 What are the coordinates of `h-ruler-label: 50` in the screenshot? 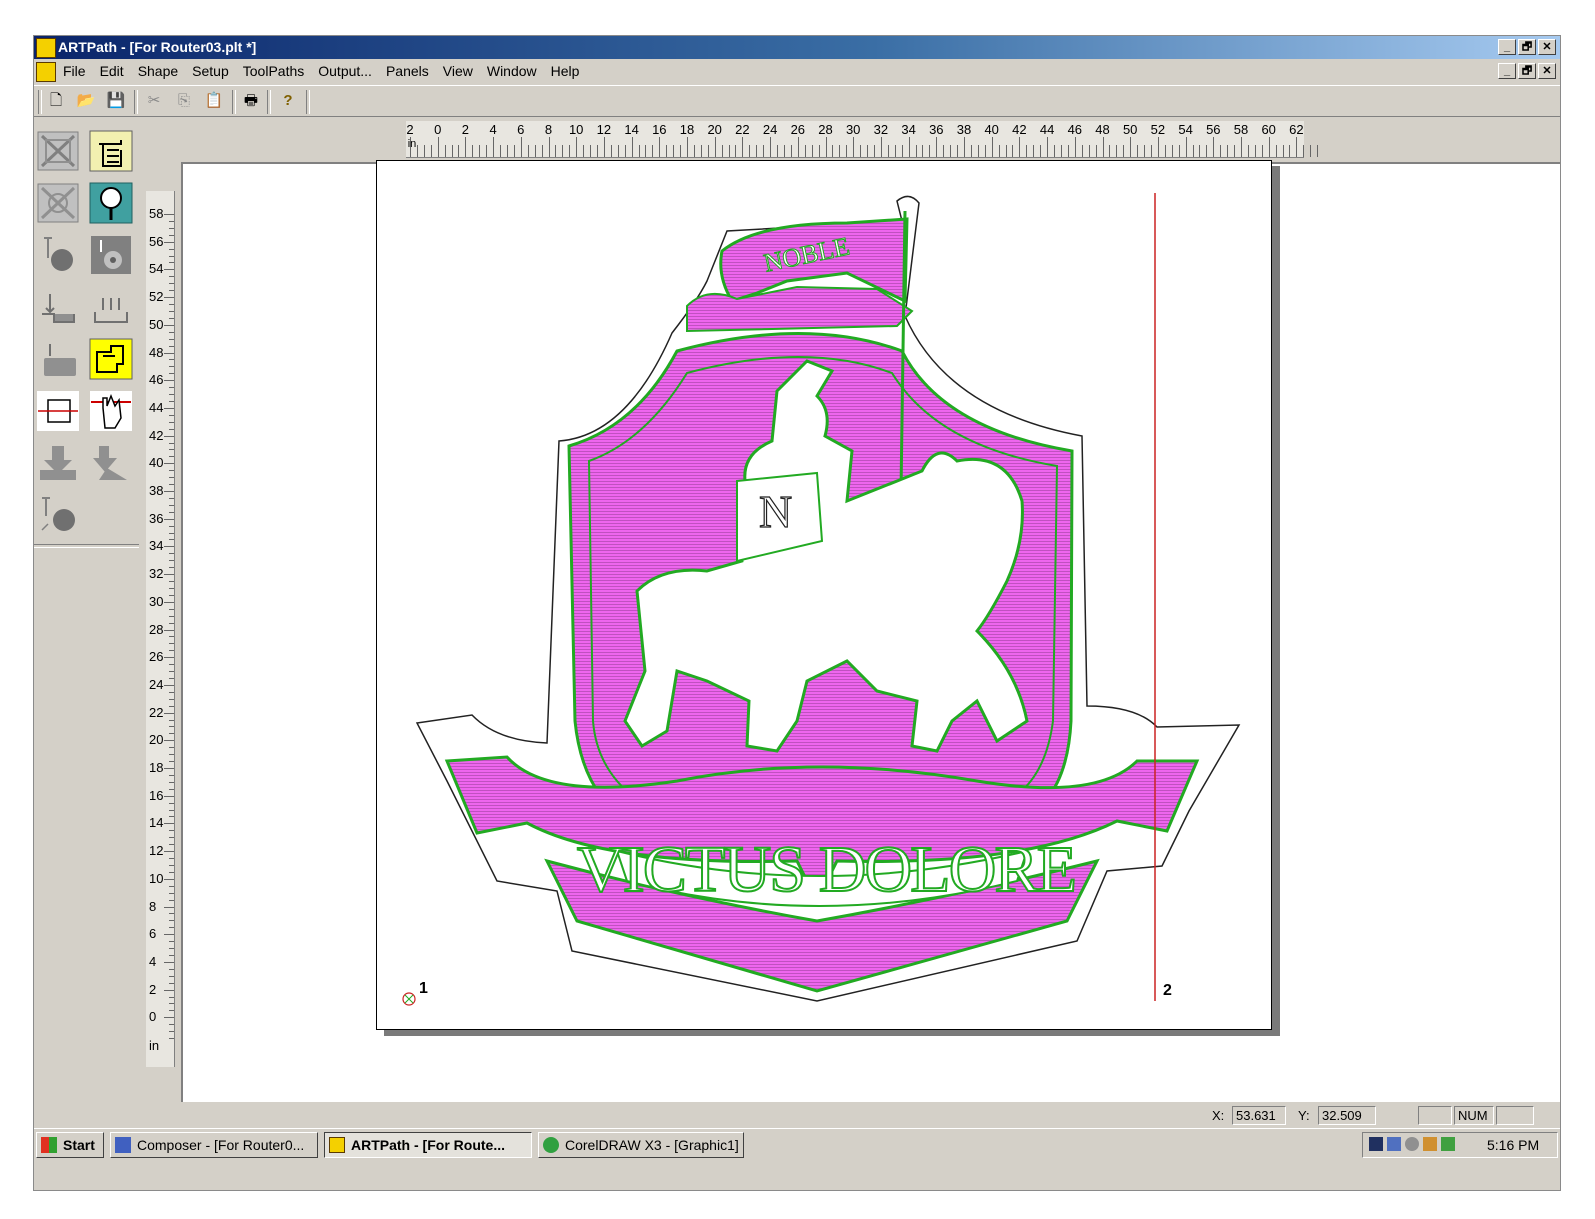 It's located at (1130, 129).